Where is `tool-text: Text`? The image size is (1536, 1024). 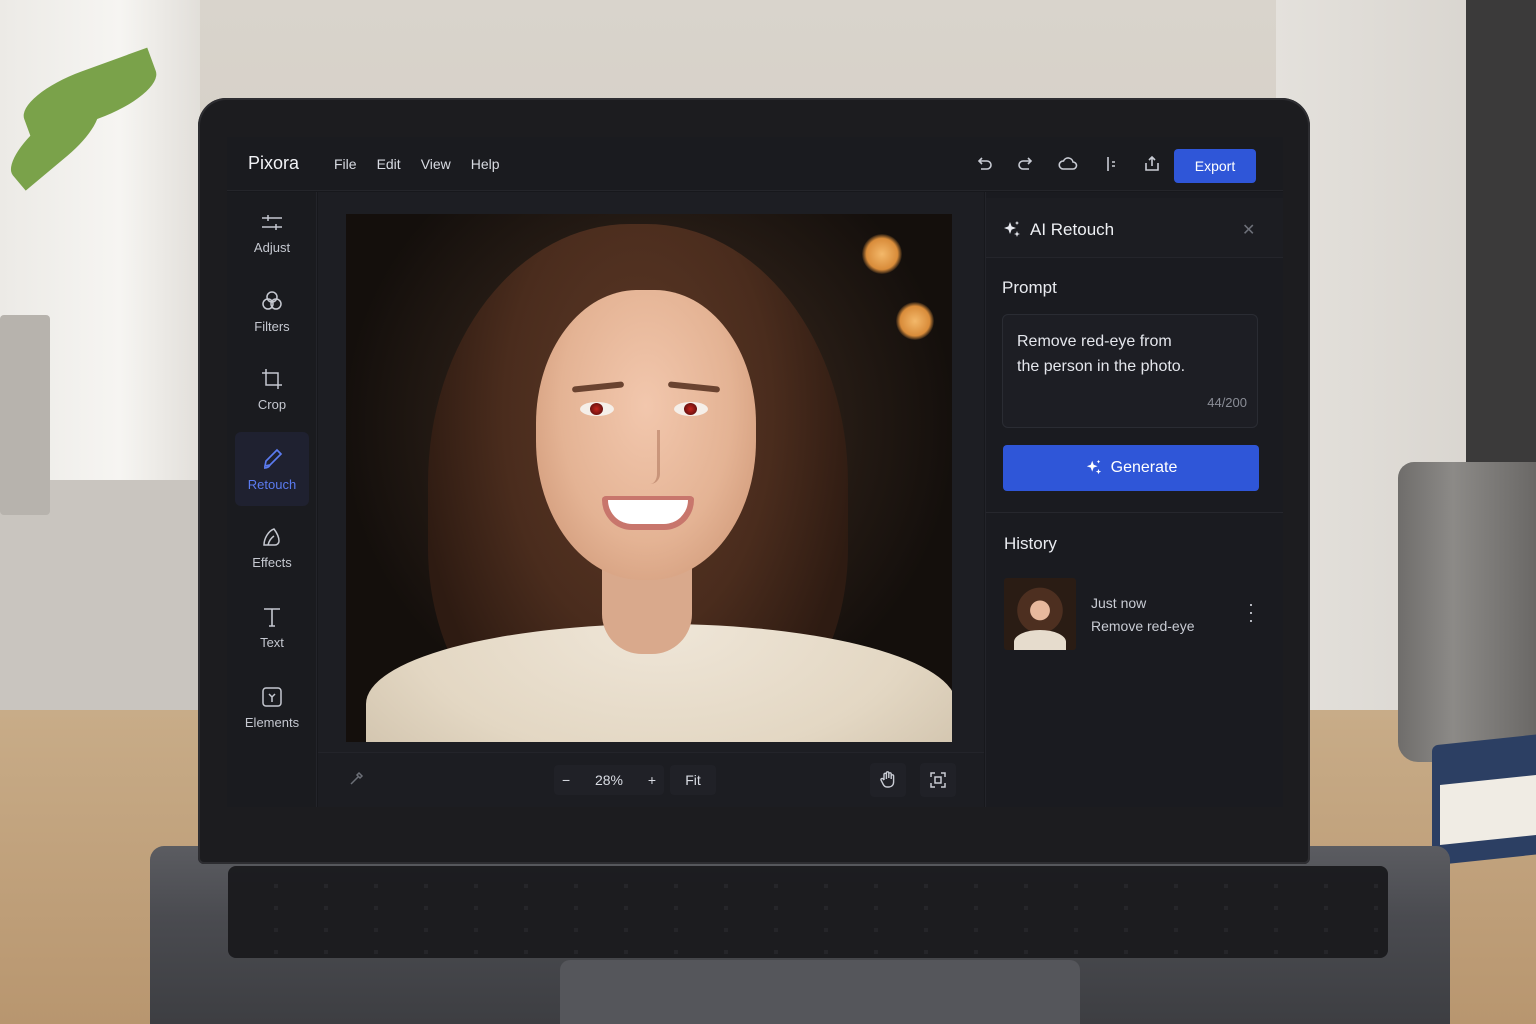 tool-text: Text is located at coordinates (272, 627).